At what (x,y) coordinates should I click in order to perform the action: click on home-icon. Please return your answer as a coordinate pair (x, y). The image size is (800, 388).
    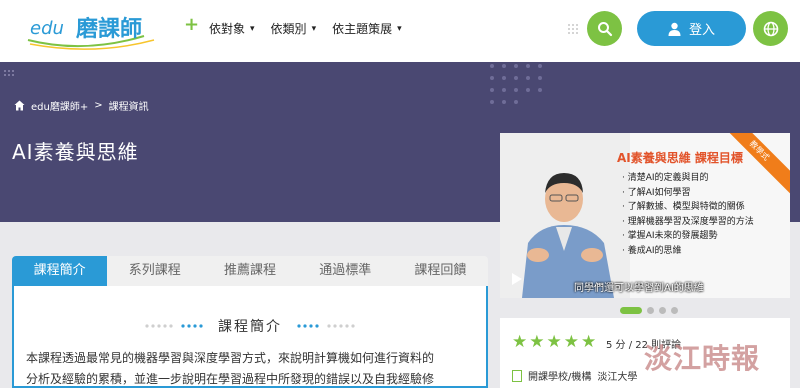
    Looking at the image, I should click on (19, 105).